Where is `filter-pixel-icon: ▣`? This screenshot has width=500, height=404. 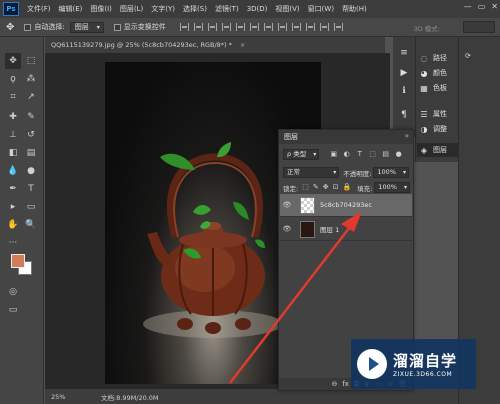
filter-pixel-icon: ▣ is located at coordinates (333, 154).